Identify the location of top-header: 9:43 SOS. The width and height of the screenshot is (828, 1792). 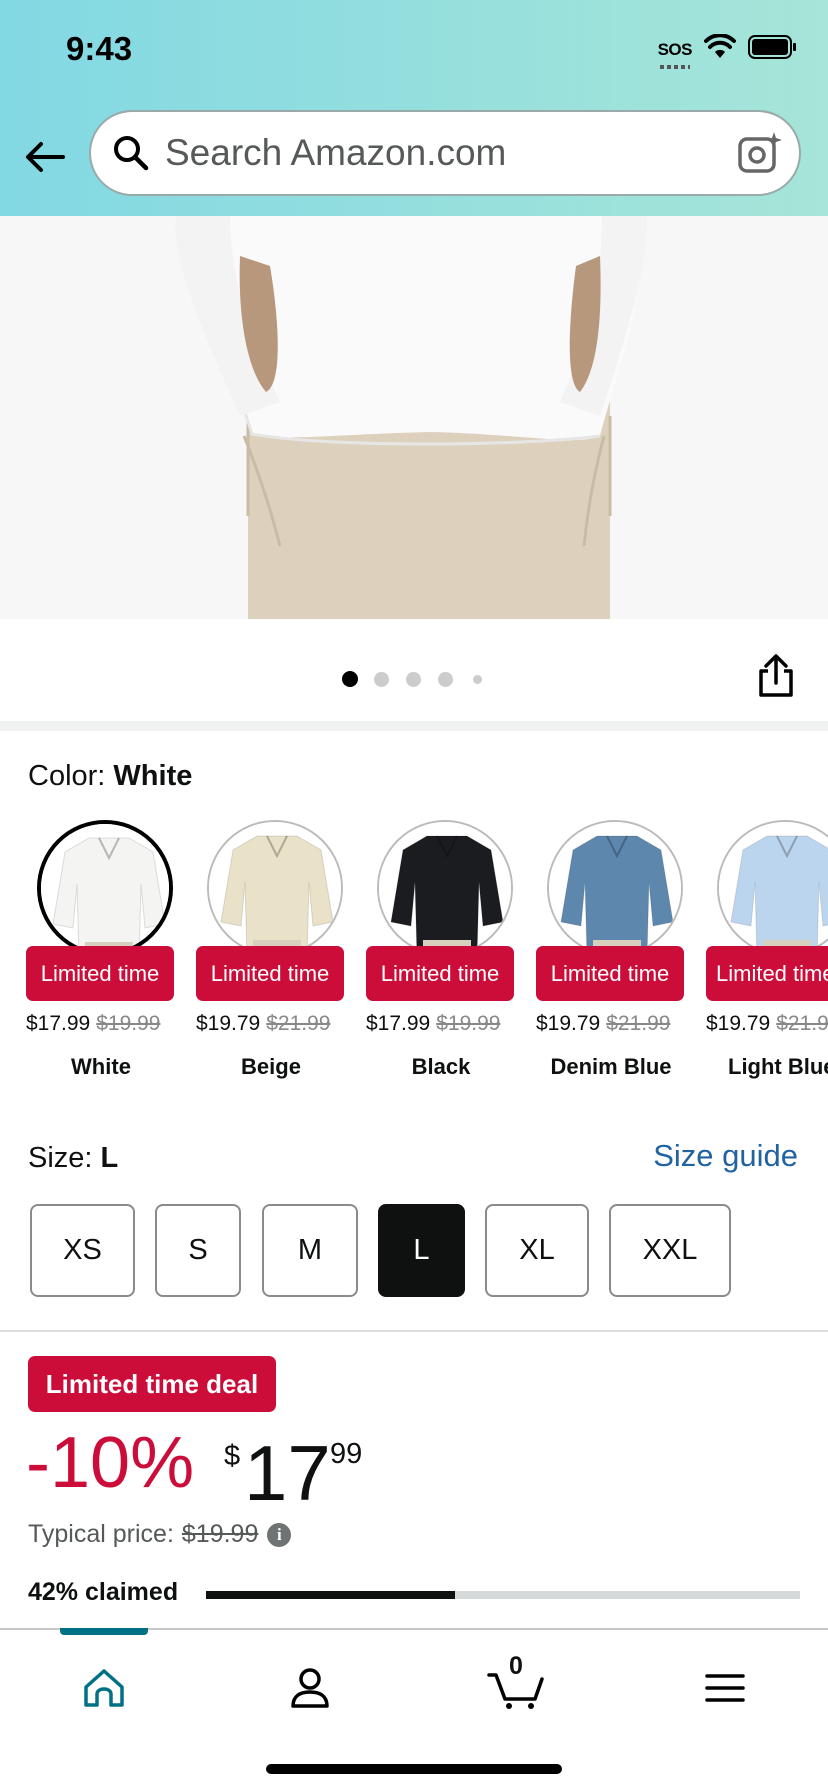
(414, 108).